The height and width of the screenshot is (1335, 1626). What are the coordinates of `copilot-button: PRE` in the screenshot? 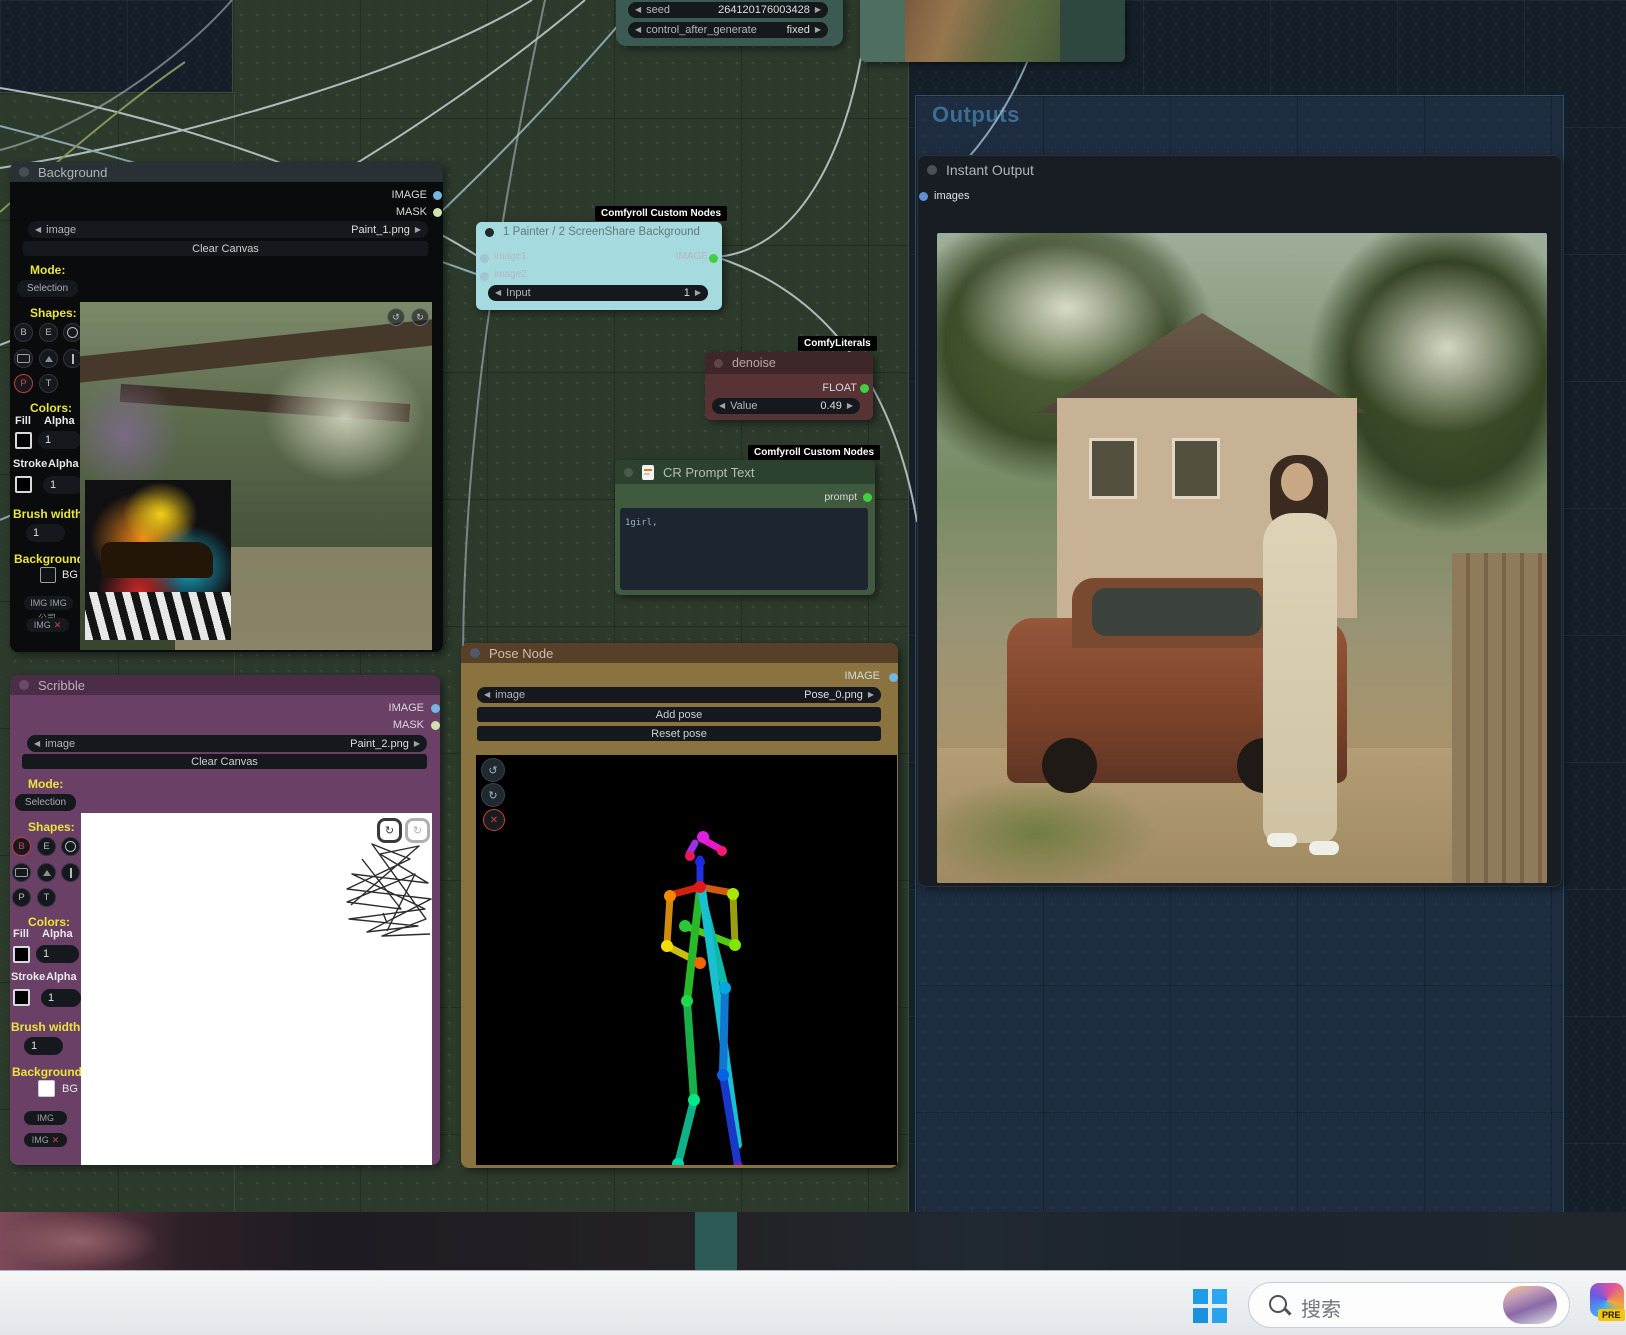 It's located at (1608, 1302).